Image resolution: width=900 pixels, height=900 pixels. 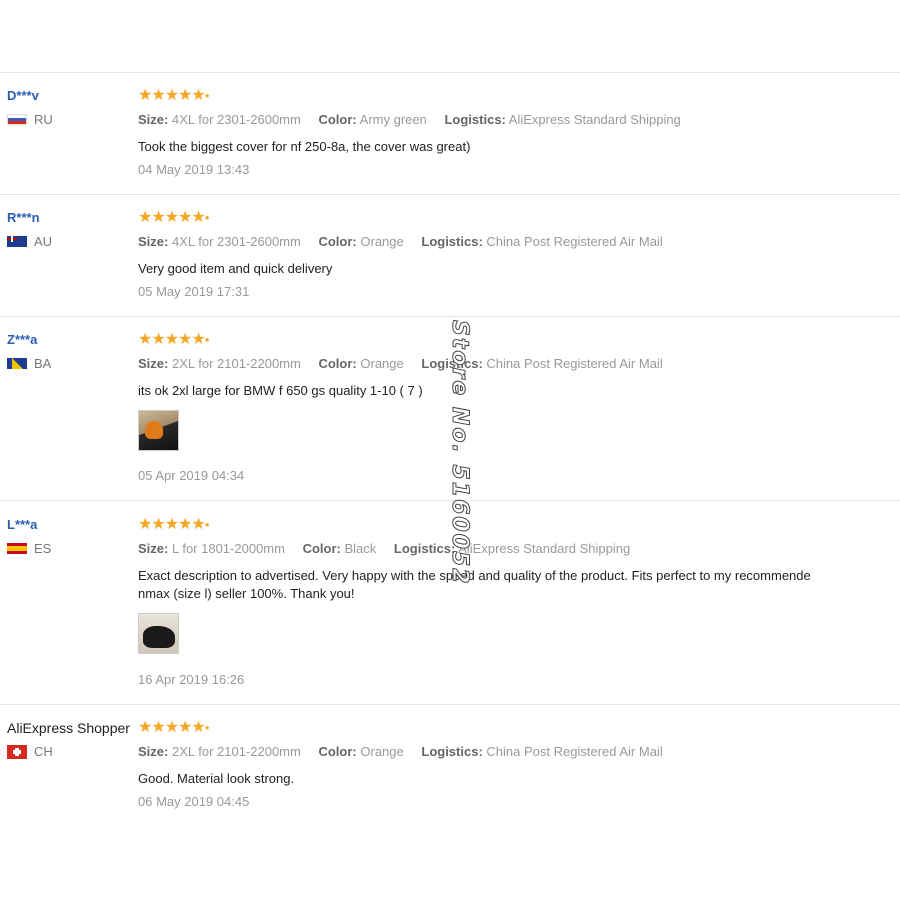 I want to click on color-value: Army green, so click(x=393, y=119).